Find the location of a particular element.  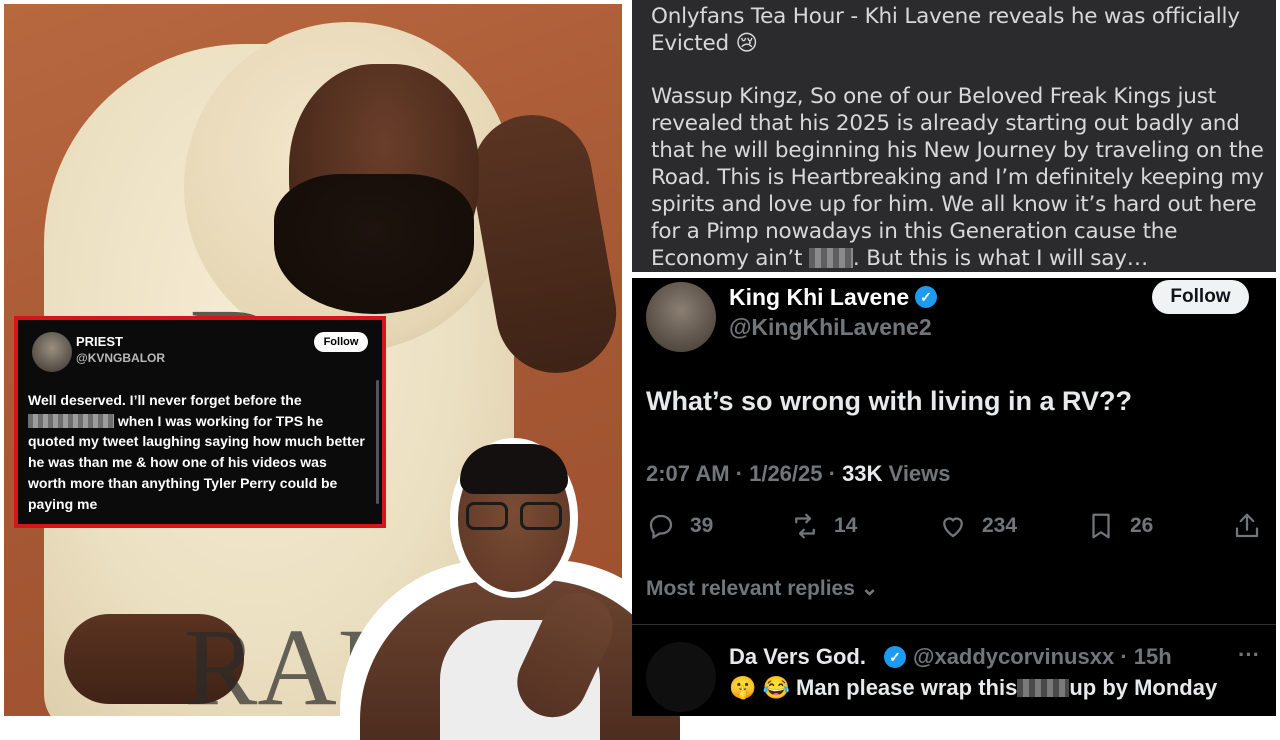

reply-count: 39 is located at coordinates (702, 525).